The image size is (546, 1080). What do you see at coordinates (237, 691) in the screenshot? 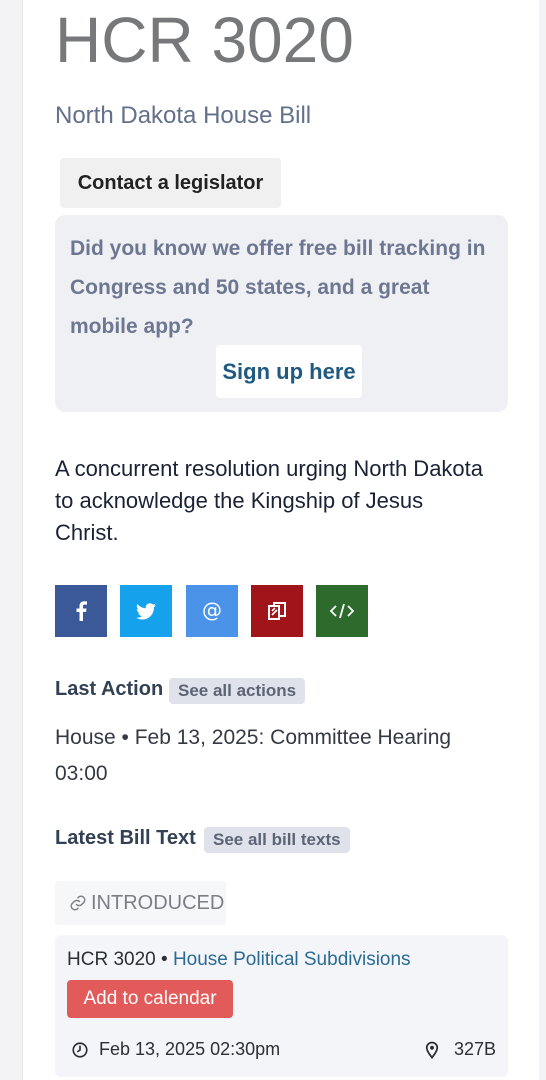
I see `see-all-actions-link: See all actions` at bounding box center [237, 691].